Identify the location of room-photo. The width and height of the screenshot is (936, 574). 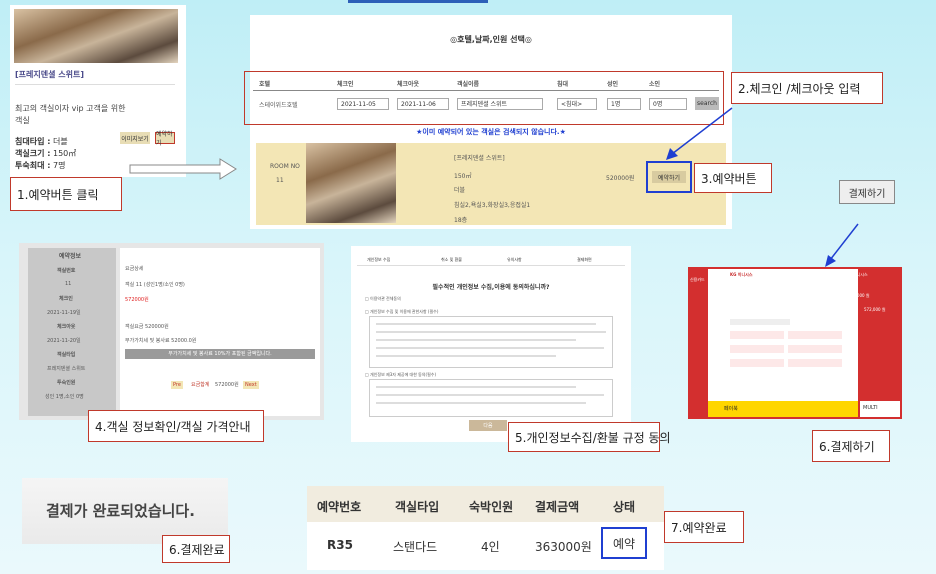
(96, 36).